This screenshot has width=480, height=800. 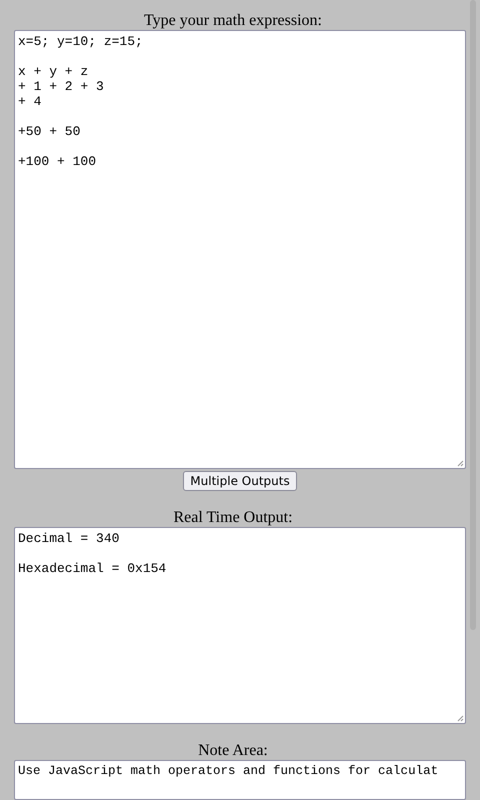 What do you see at coordinates (233, 518) in the screenshot?
I see `output-label: Real Time Output:` at bounding box center [233, 518].